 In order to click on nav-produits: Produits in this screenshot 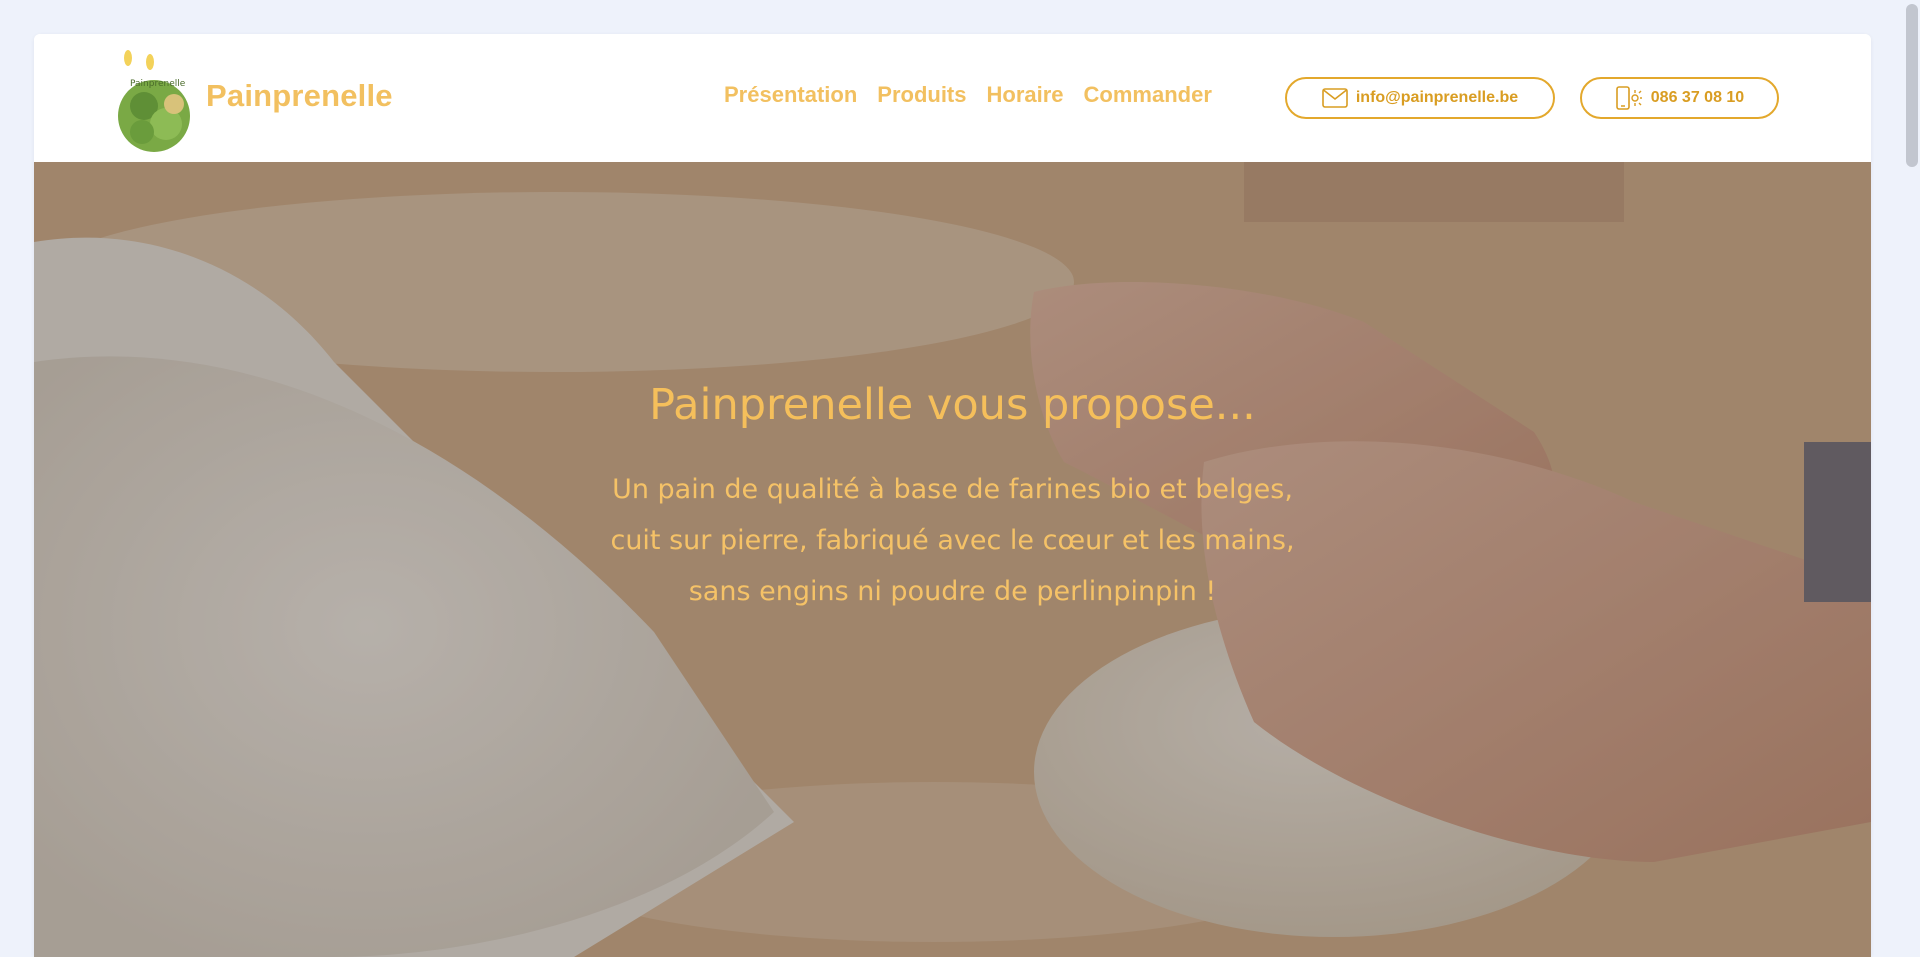, I will do `click(921, 95)`.